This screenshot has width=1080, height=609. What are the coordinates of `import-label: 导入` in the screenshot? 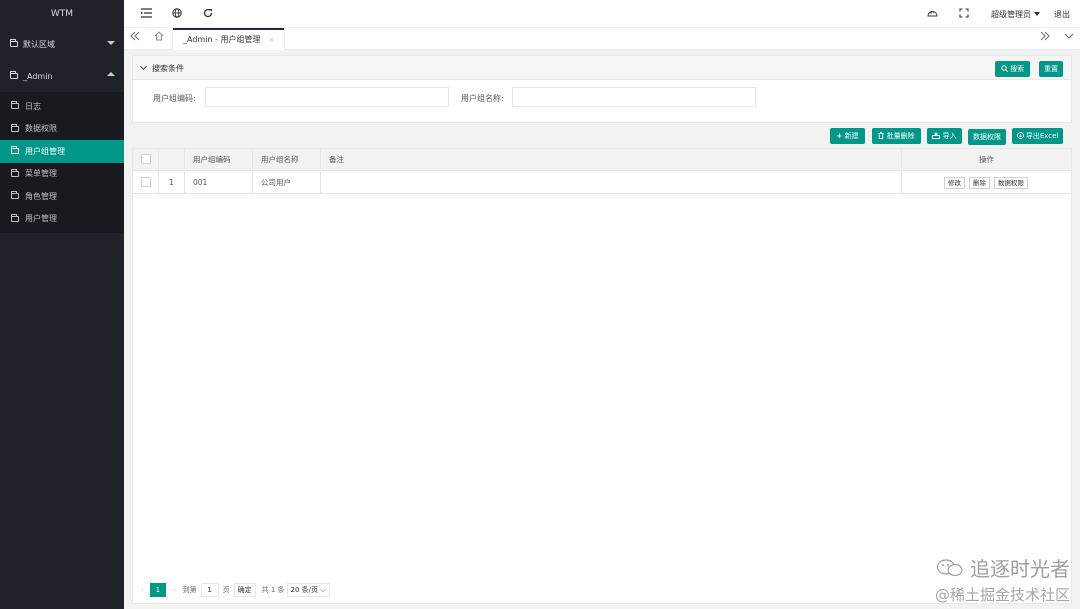 It's located at (949, 136).